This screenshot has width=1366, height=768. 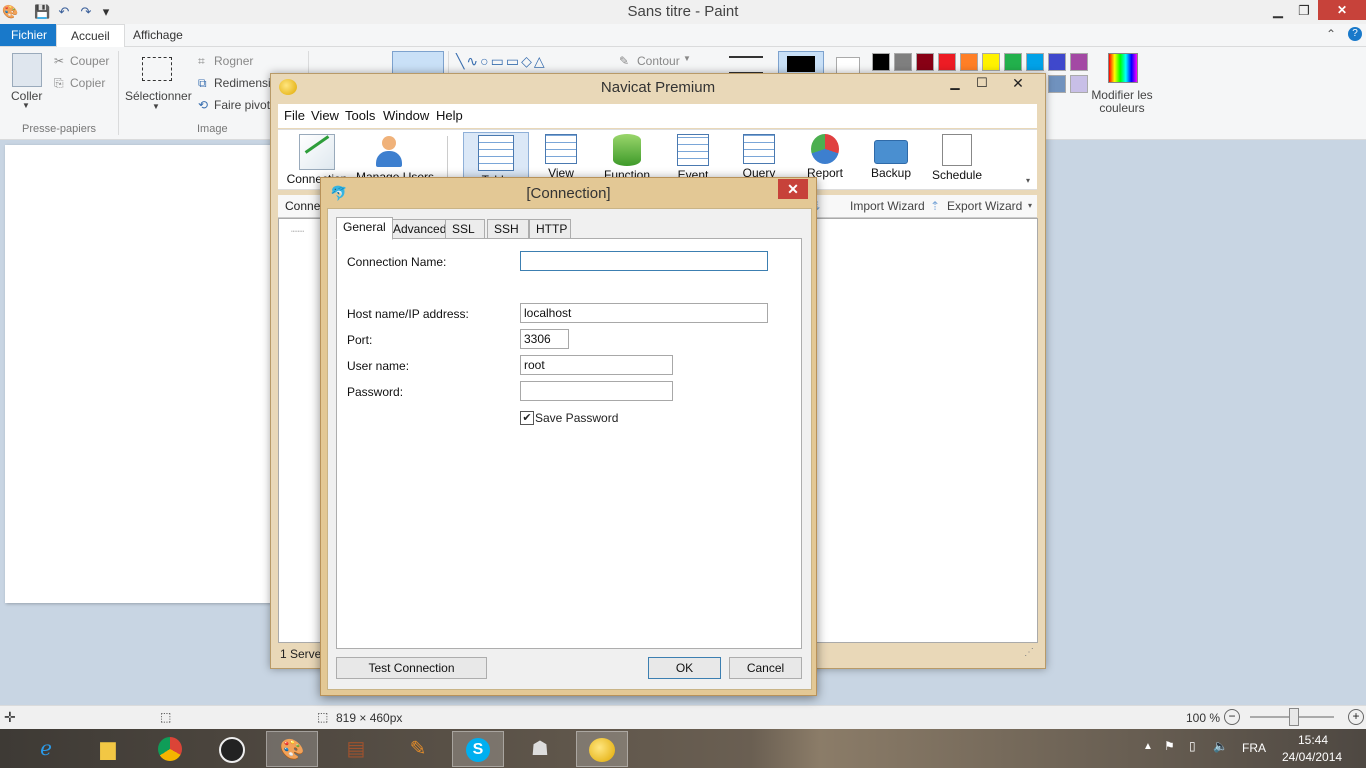 I want to click on zoom-slider-thumb, so click(x=1294, y=717).